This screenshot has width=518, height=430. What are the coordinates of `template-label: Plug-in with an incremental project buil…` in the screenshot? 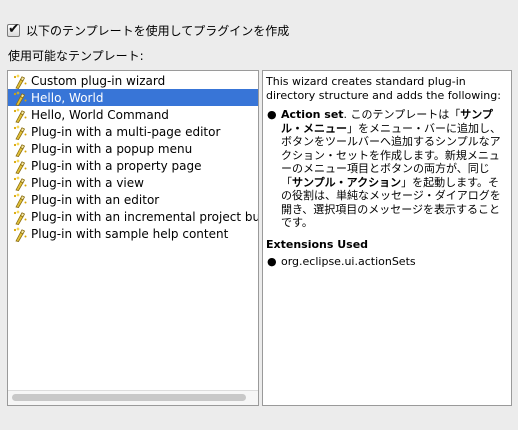 It's located at (144, 216).